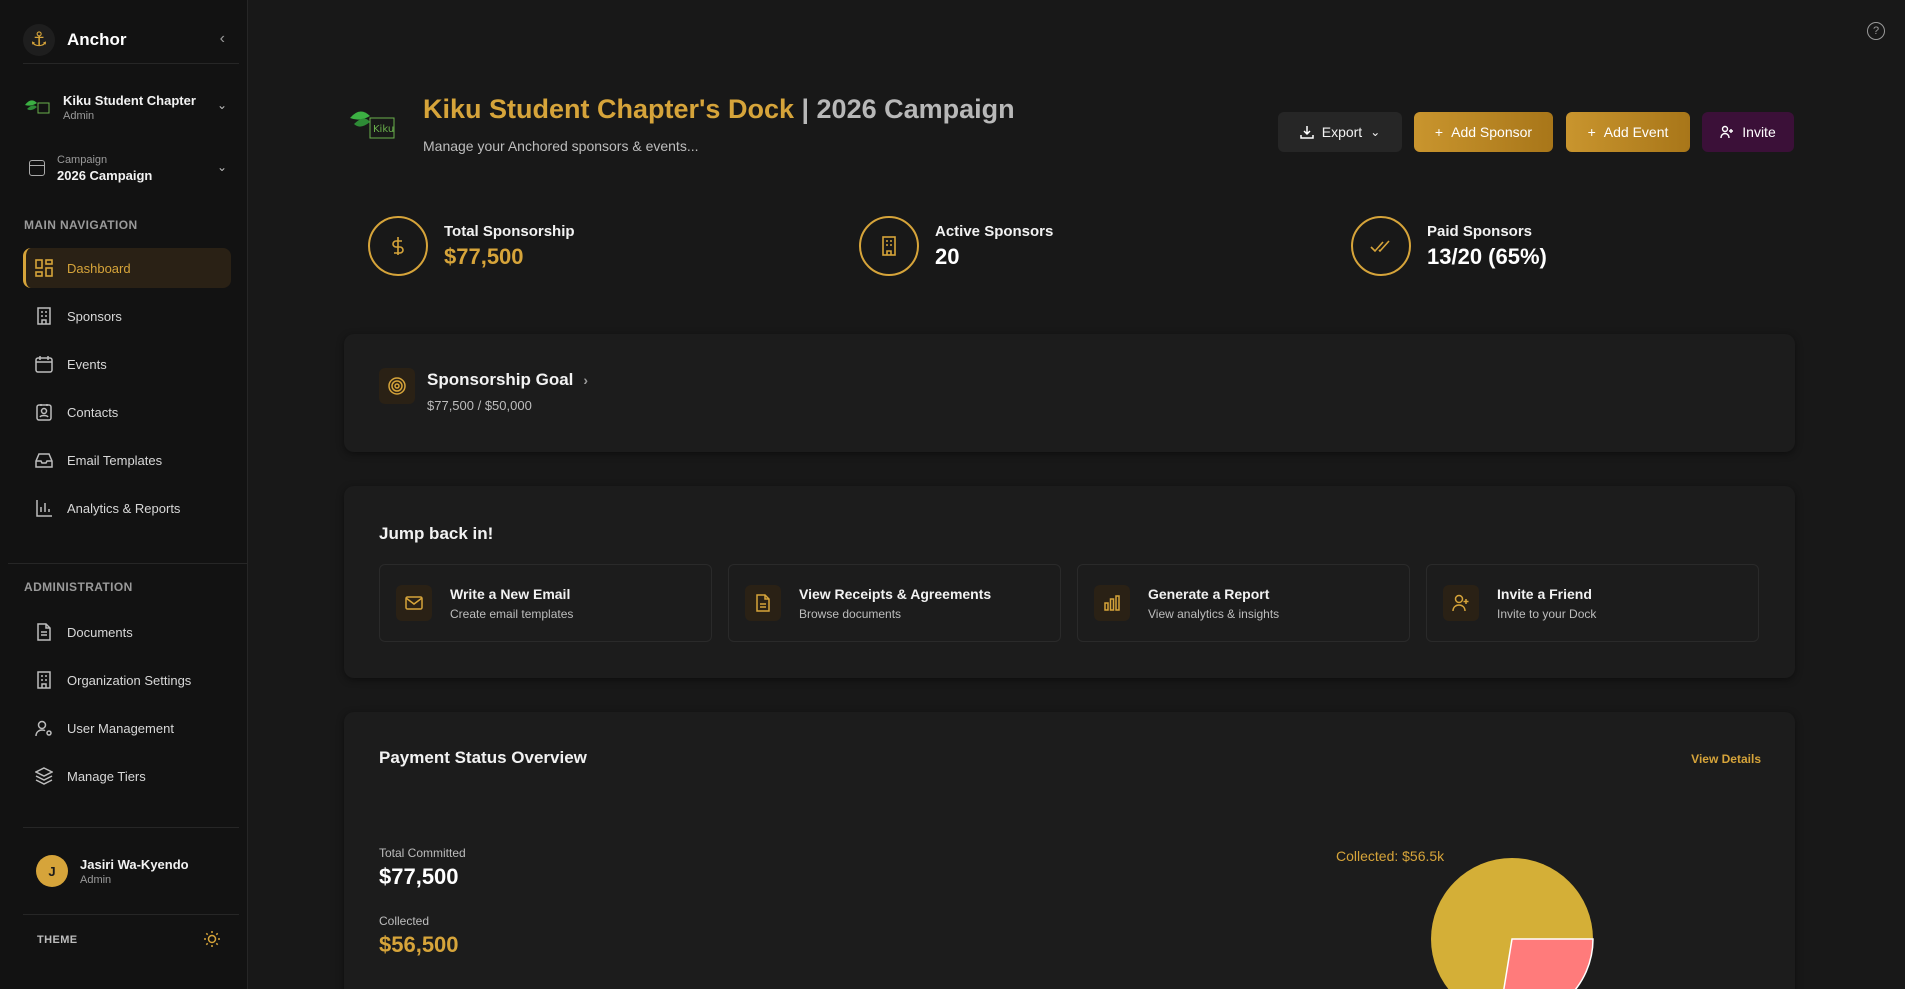 Image resolution: width=1905 pixels, height=989 pixels. What do you see at coordinates (124, 508) in the screenshot?
I see `sidebar-item-label: Analytics & Reports` at bounding box center [124, 508].